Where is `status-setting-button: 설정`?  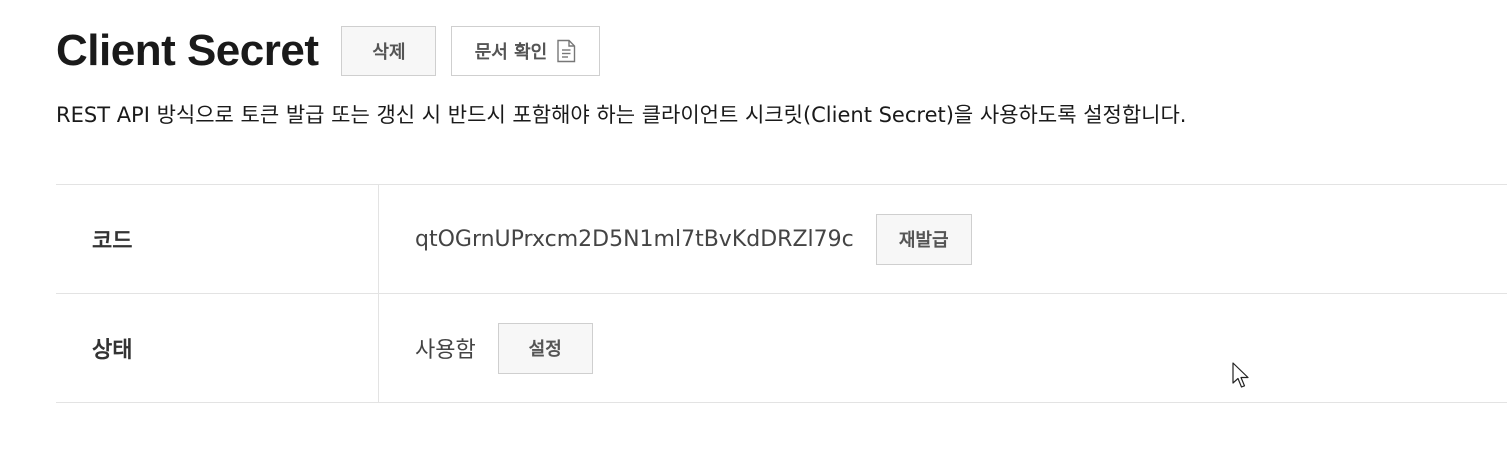
status-setting-button: 설정 is located at coordinates (545, 348).